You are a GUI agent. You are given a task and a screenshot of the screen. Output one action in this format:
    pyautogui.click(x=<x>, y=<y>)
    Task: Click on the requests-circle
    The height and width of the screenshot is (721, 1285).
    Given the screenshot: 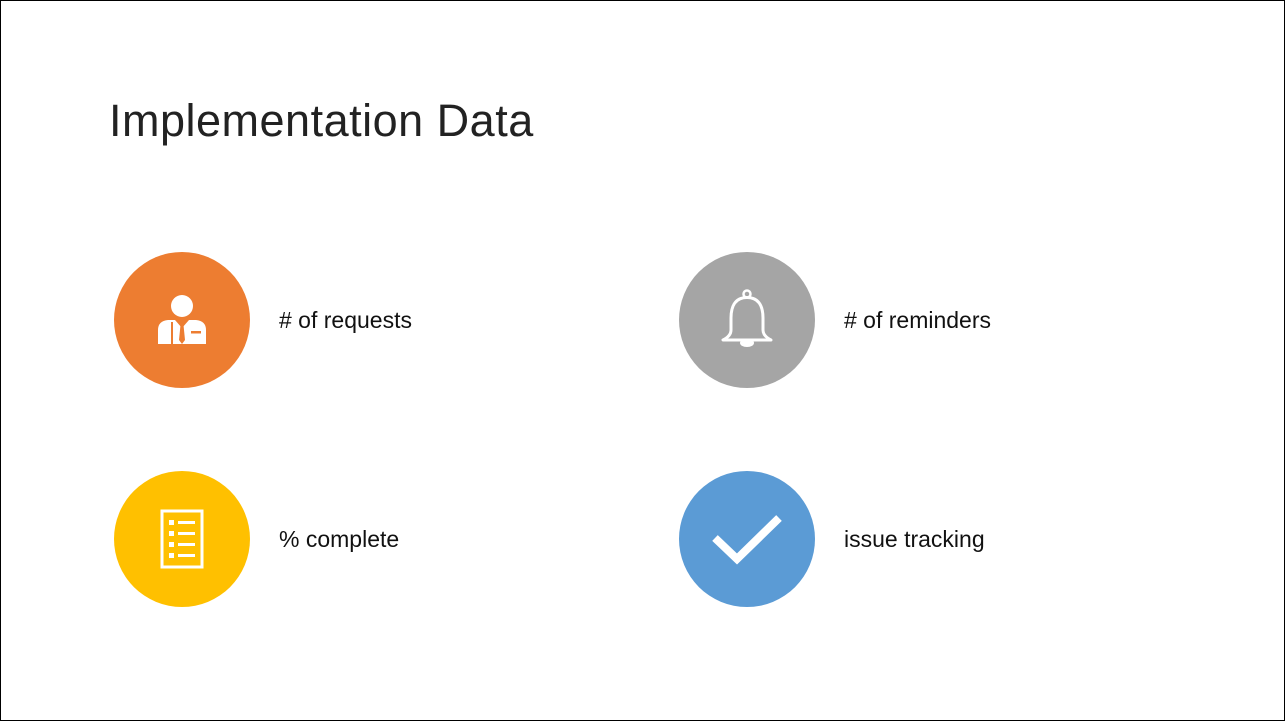 What is the action you would take?
    pyautogui.click(x=182, y=320)
    